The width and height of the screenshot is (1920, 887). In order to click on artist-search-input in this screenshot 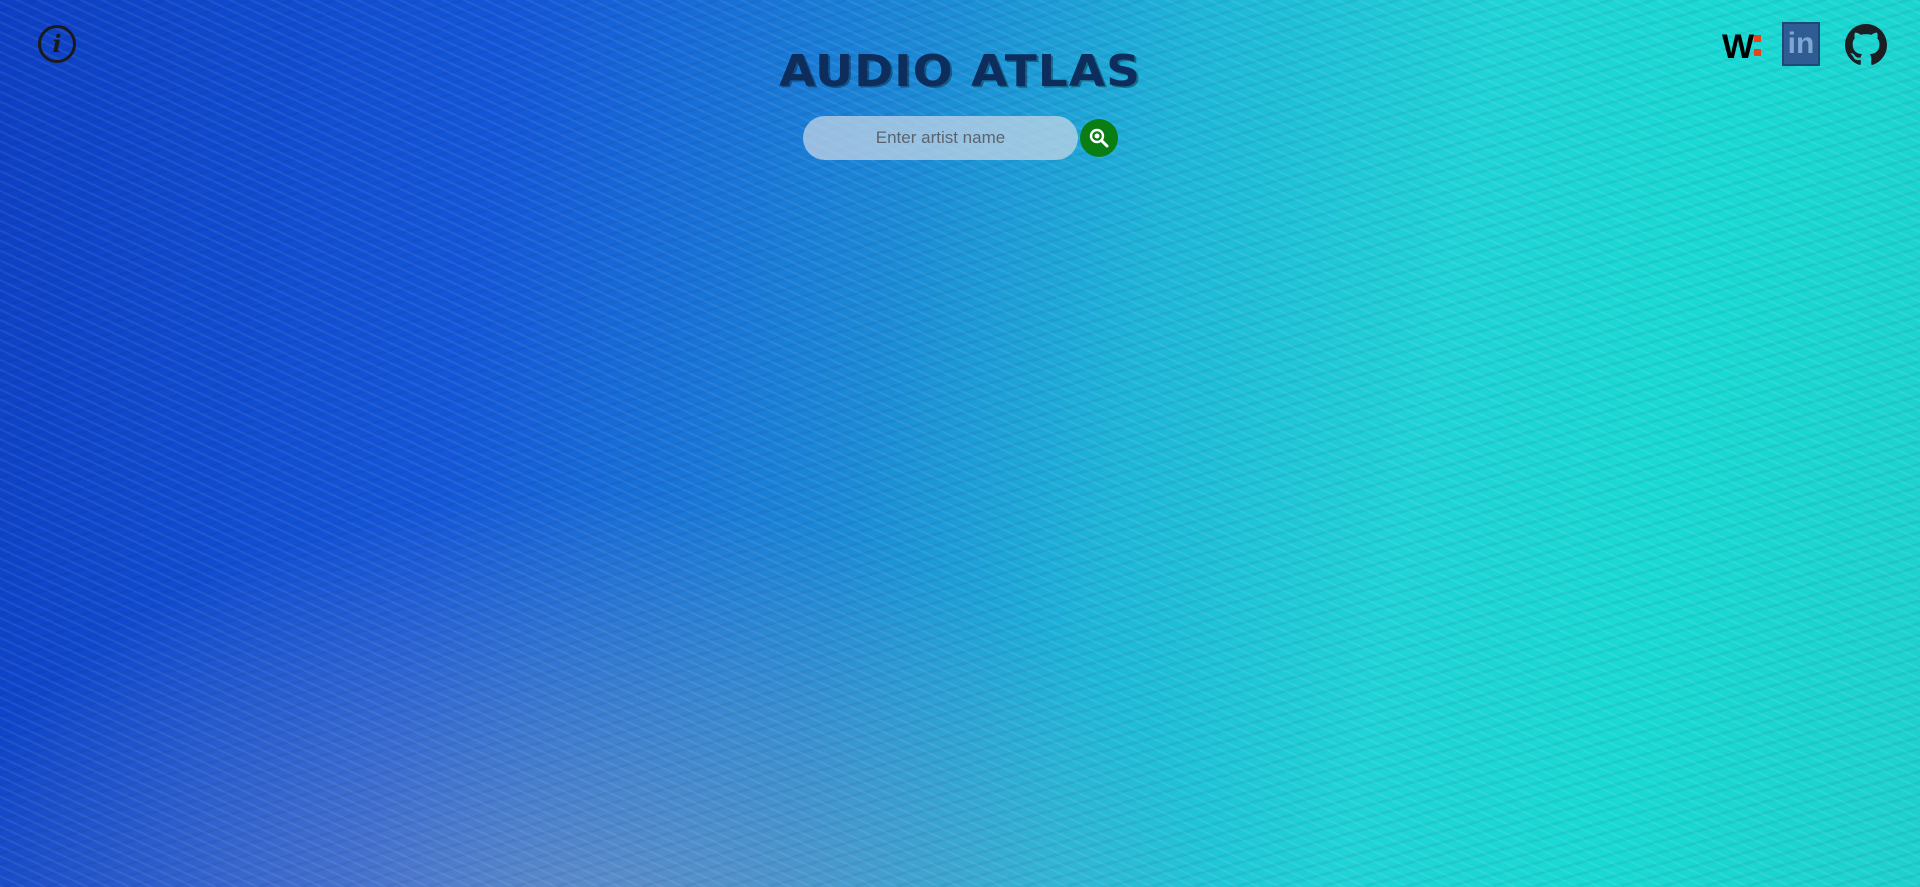, I will do `click(940, 138)`.